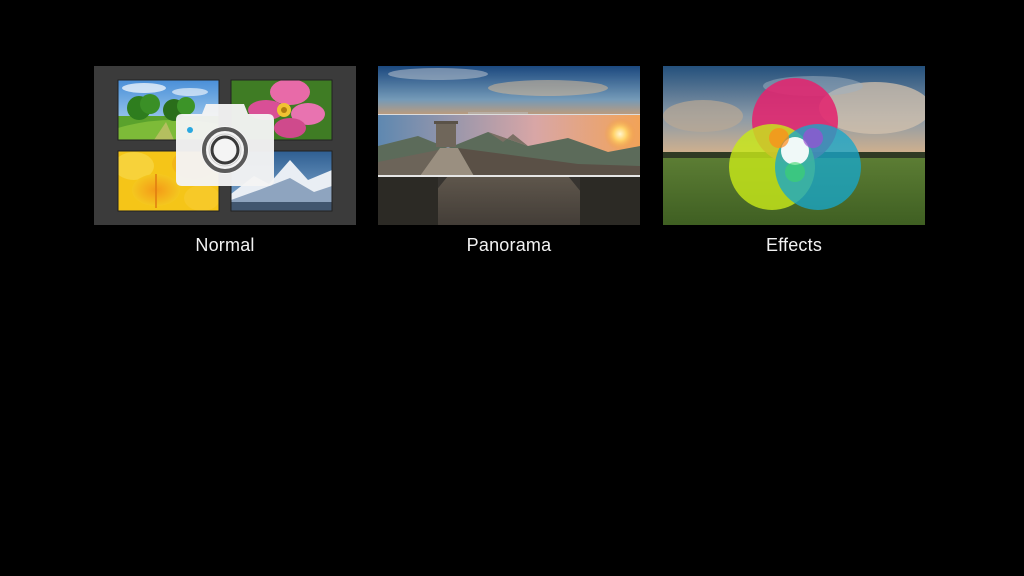 The width and height of the screenshot is (1024, 576). Describe the element at coordinates (225, 245) in the screenshot. I see `mode-label-normal: Normal` at that location.